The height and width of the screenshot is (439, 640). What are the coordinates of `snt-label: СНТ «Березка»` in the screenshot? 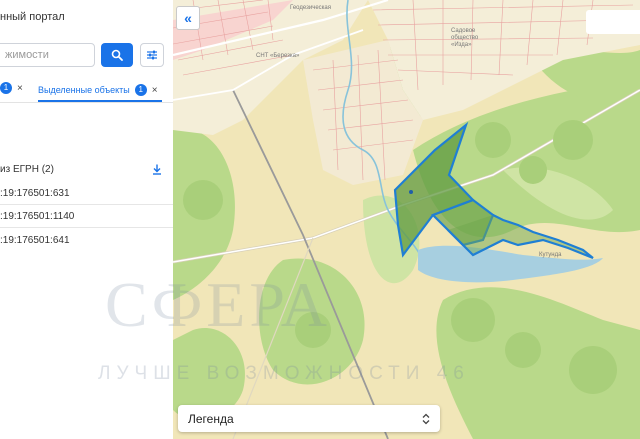 It's located at (278, 56).